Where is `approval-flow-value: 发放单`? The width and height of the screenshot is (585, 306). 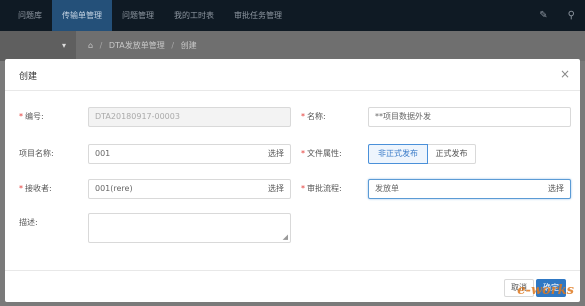
approval-flow-value: 发放单 is located at coordinates (387, 188).